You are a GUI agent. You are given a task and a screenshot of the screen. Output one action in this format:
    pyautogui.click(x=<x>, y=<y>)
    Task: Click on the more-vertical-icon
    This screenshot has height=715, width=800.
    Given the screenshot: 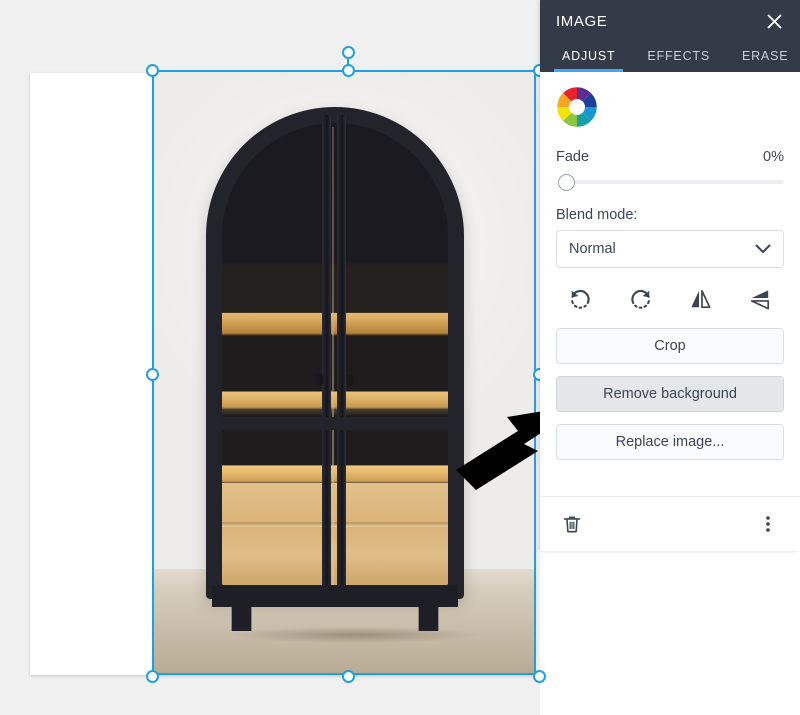 What is the action you would take?
    pyautogui.click(x=768, y=524)
    